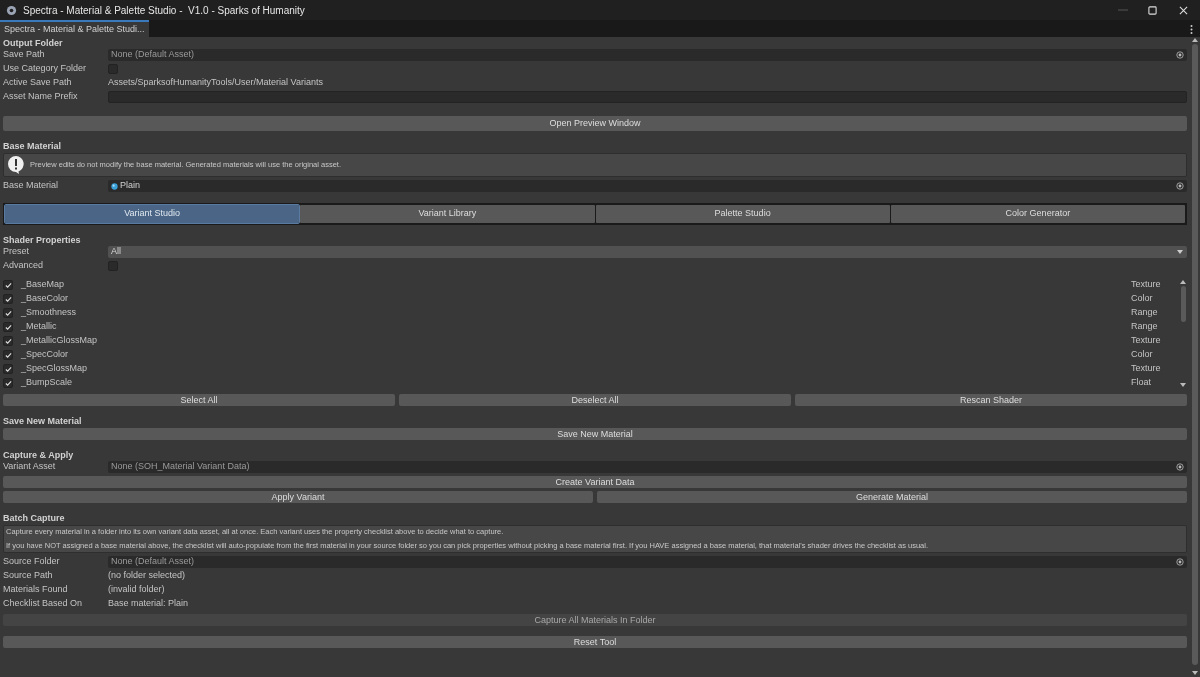 The width and height of the screenshot is (1200, 677). I want to click on field-value: (no folder selected), so click(147, 576).